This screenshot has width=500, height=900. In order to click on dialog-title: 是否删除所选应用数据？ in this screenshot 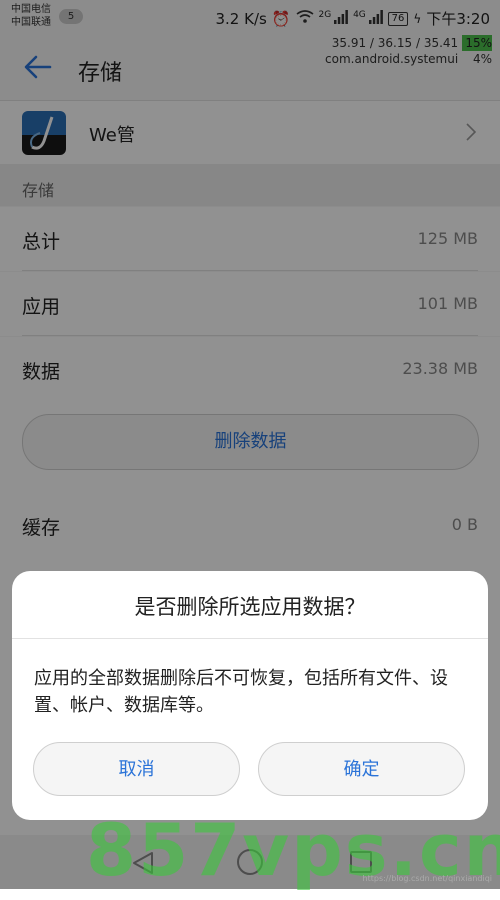, I will do `click(250, 607)`.